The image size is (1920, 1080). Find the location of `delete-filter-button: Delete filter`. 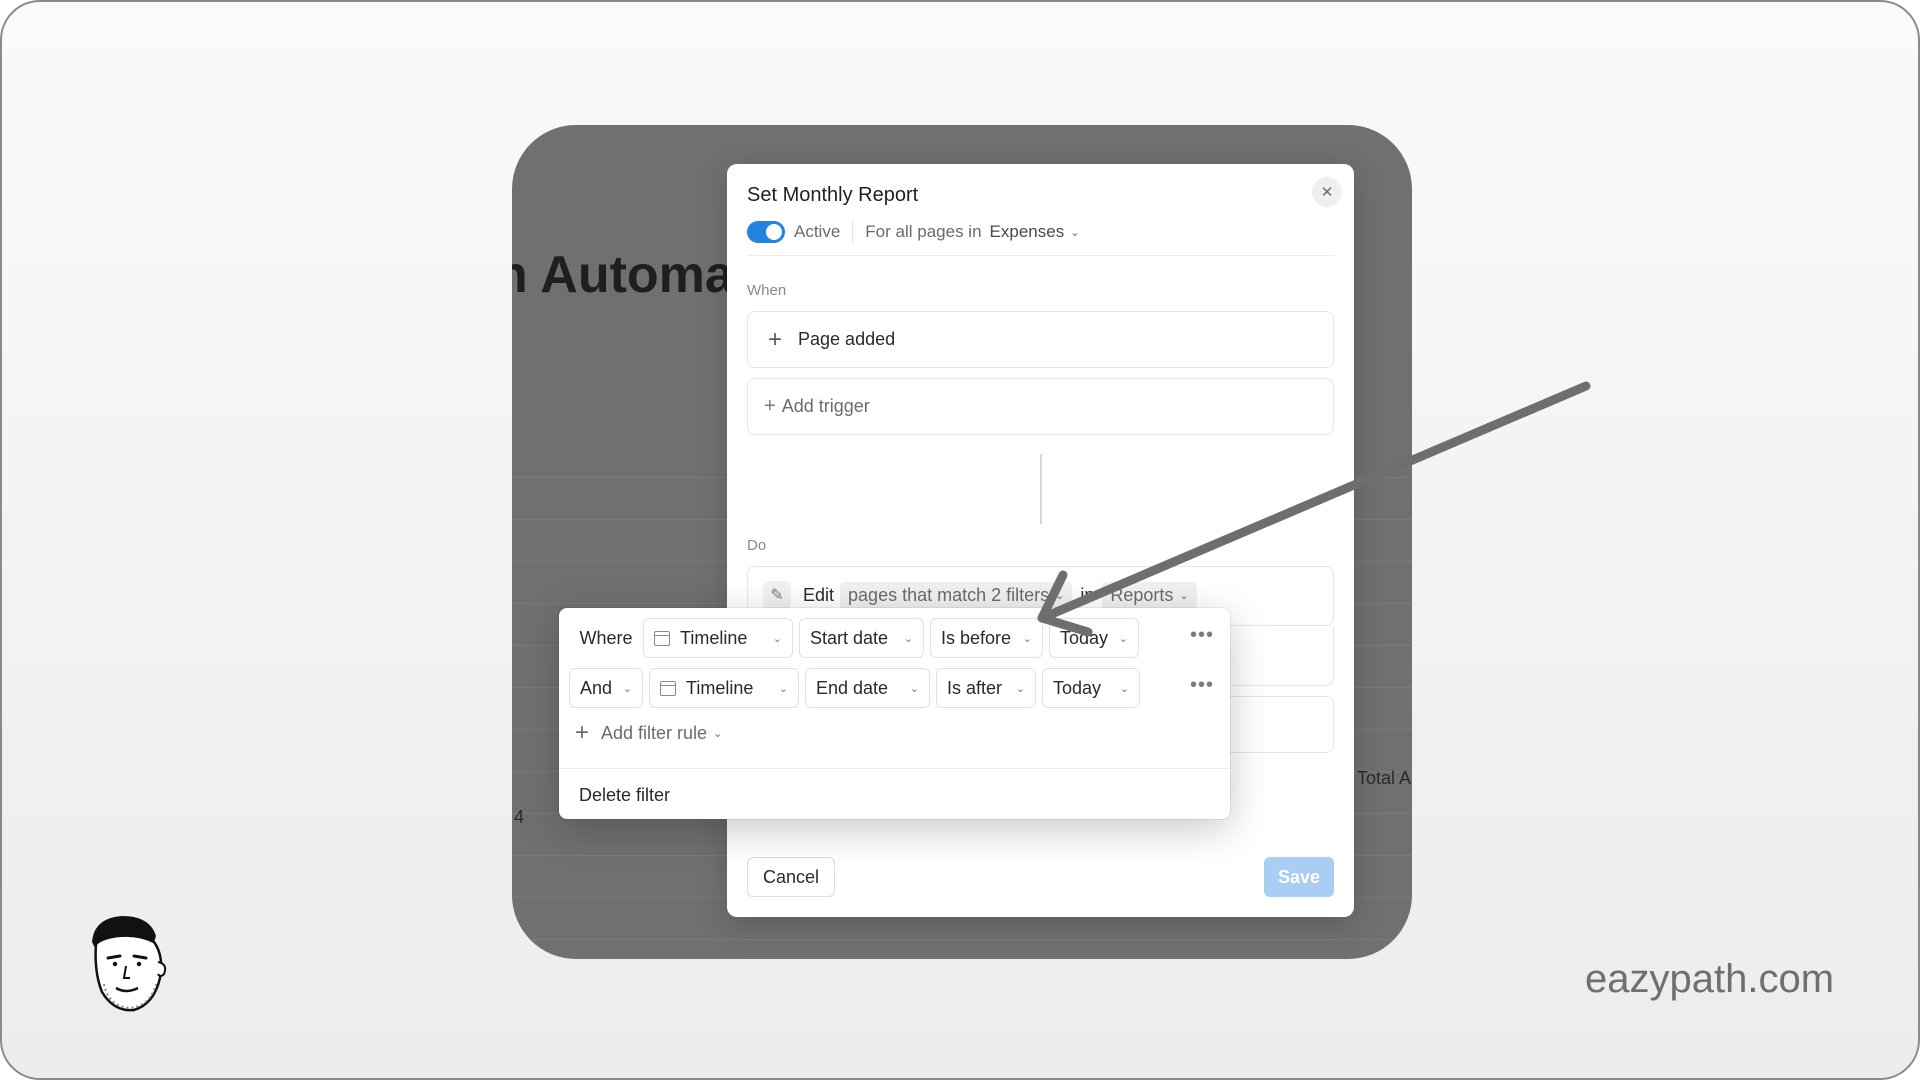

delete-filter-button: Delete filter is located at coordinates (624, 795).